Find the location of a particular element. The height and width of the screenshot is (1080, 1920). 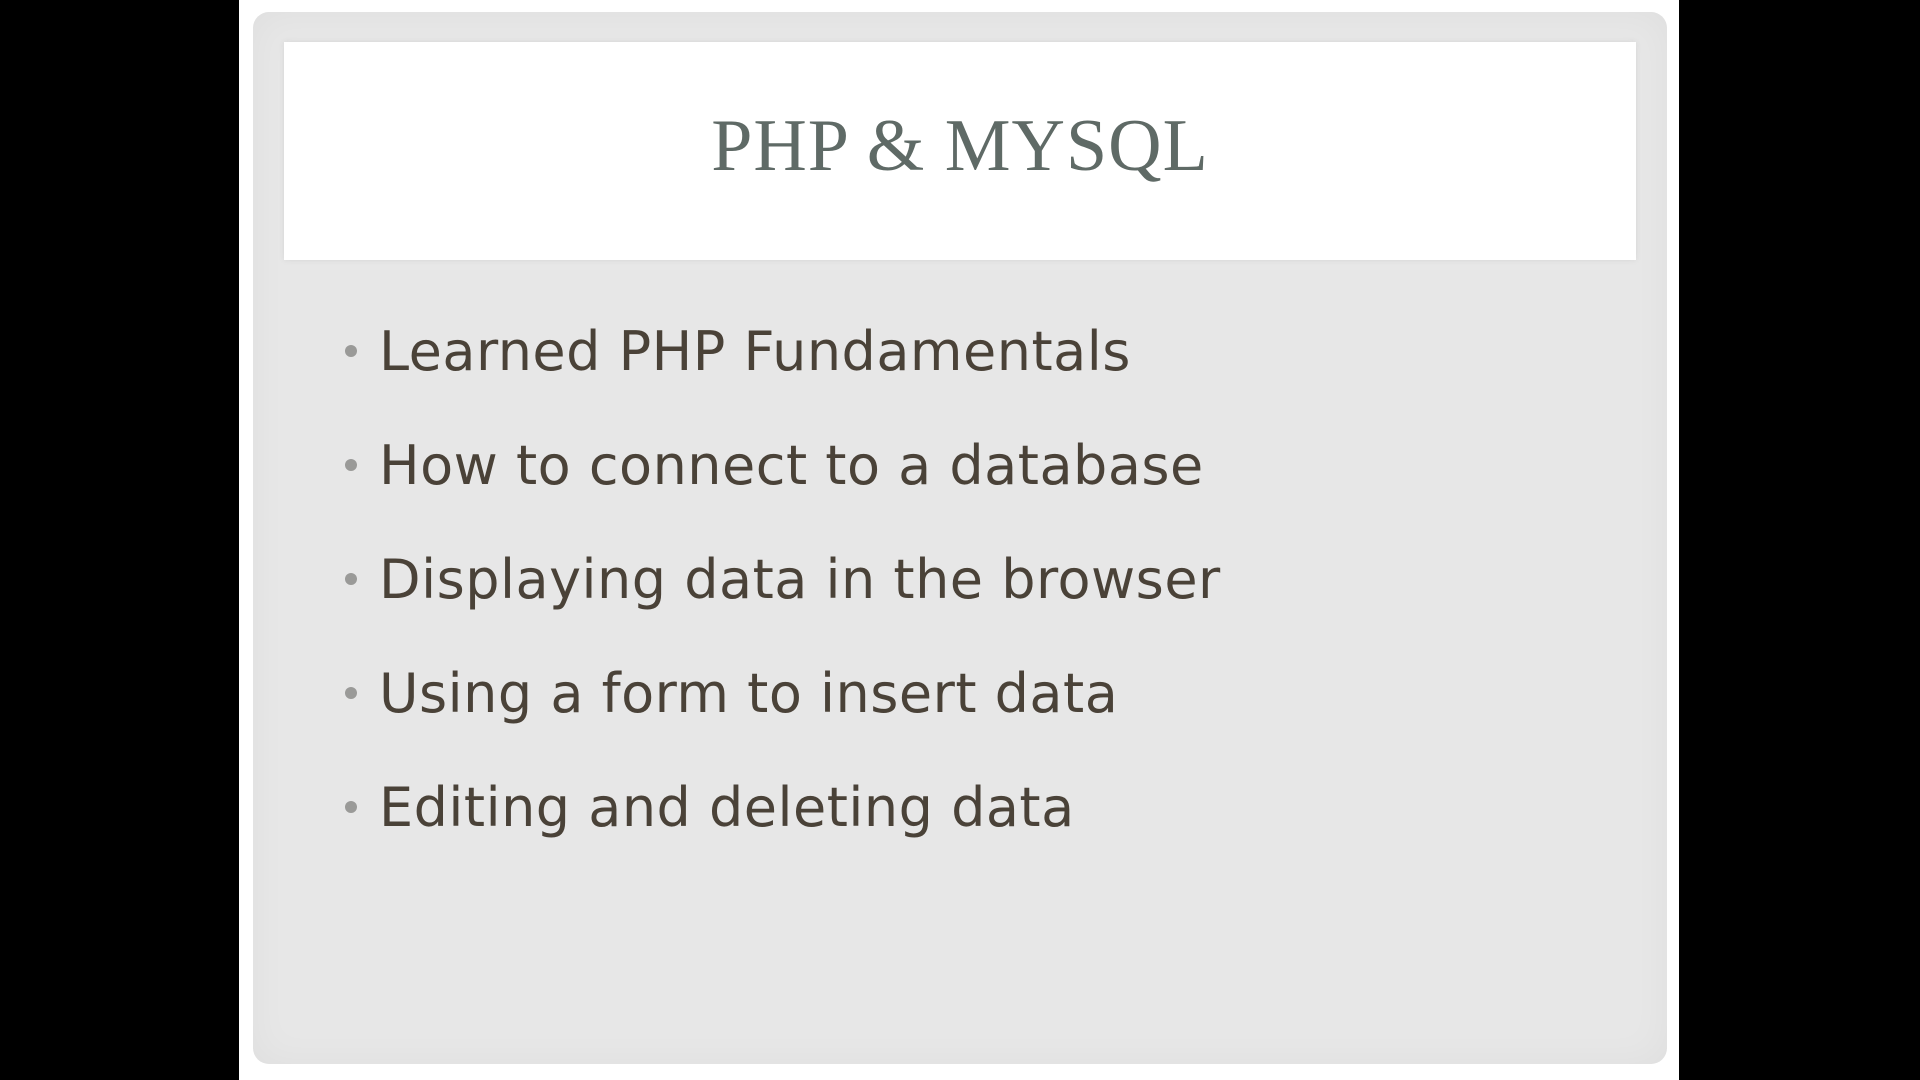

bullet-item: How to connect to a database is located at coordinates (783, 465).